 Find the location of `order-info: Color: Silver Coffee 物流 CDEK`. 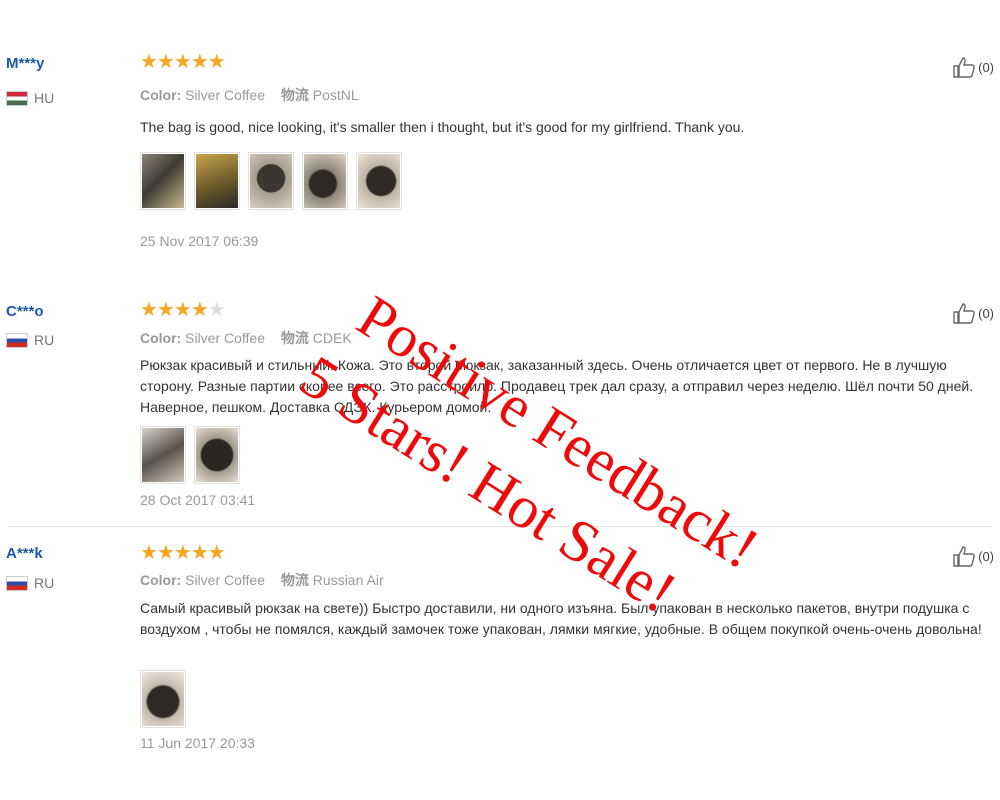

order-info: Color: Silver Coffee 物流 CDEK is located at coordinates (246, 338).